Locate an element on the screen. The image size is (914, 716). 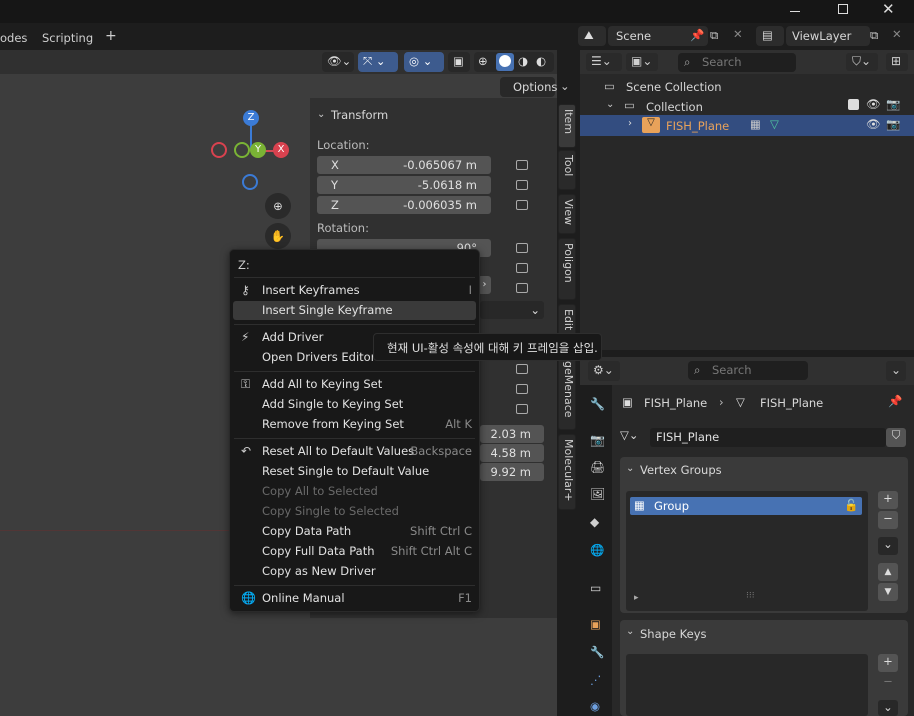
dimension-y-field: 4.58 m is located at coordinates (512, 453).